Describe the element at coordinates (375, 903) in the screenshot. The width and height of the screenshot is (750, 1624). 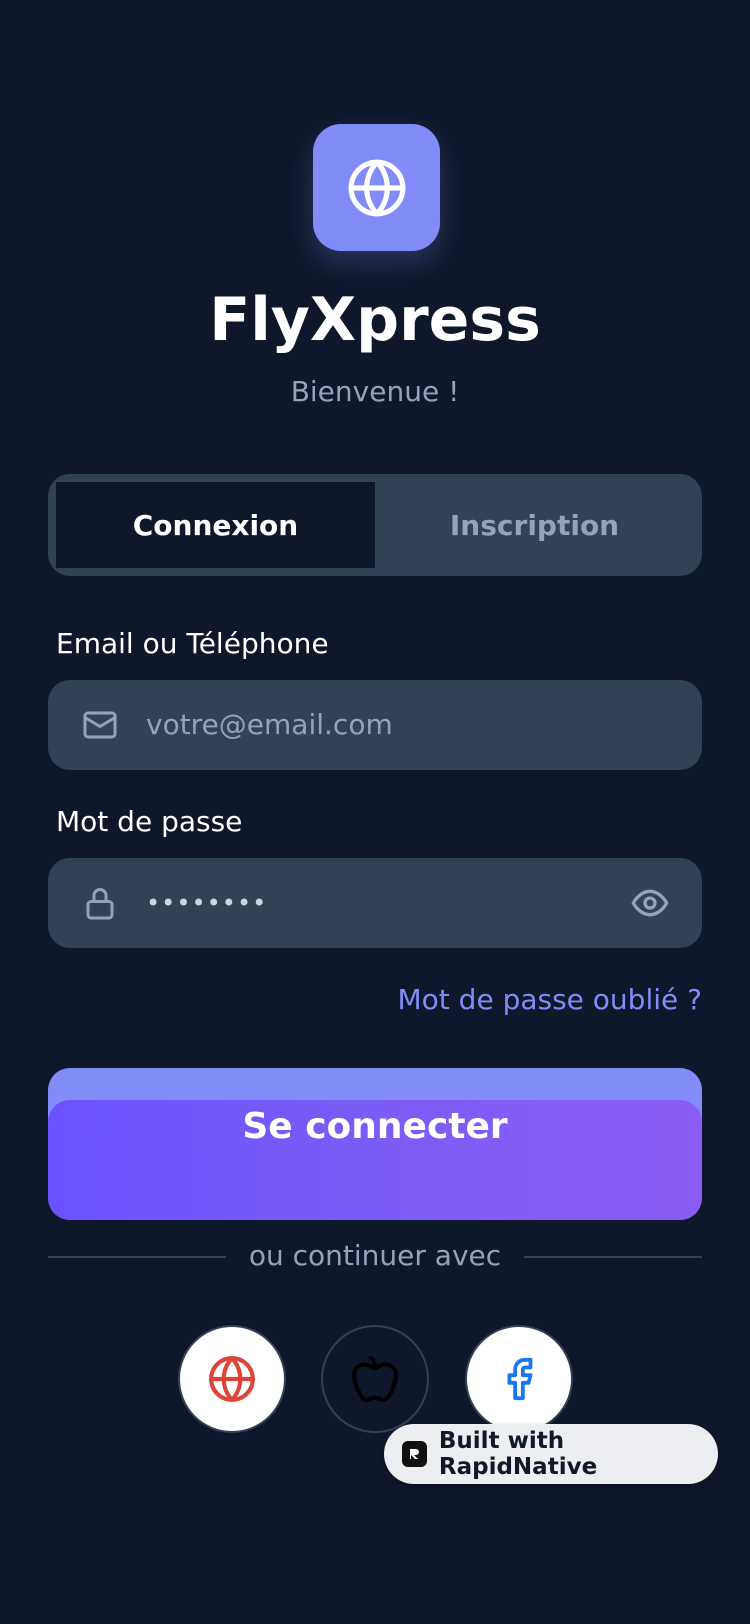
I see `password-field: ••••••••` at that location.